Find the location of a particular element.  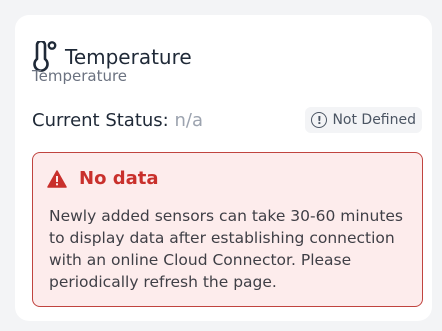

warning-triangle-icon is located at coordinates (57, 178).